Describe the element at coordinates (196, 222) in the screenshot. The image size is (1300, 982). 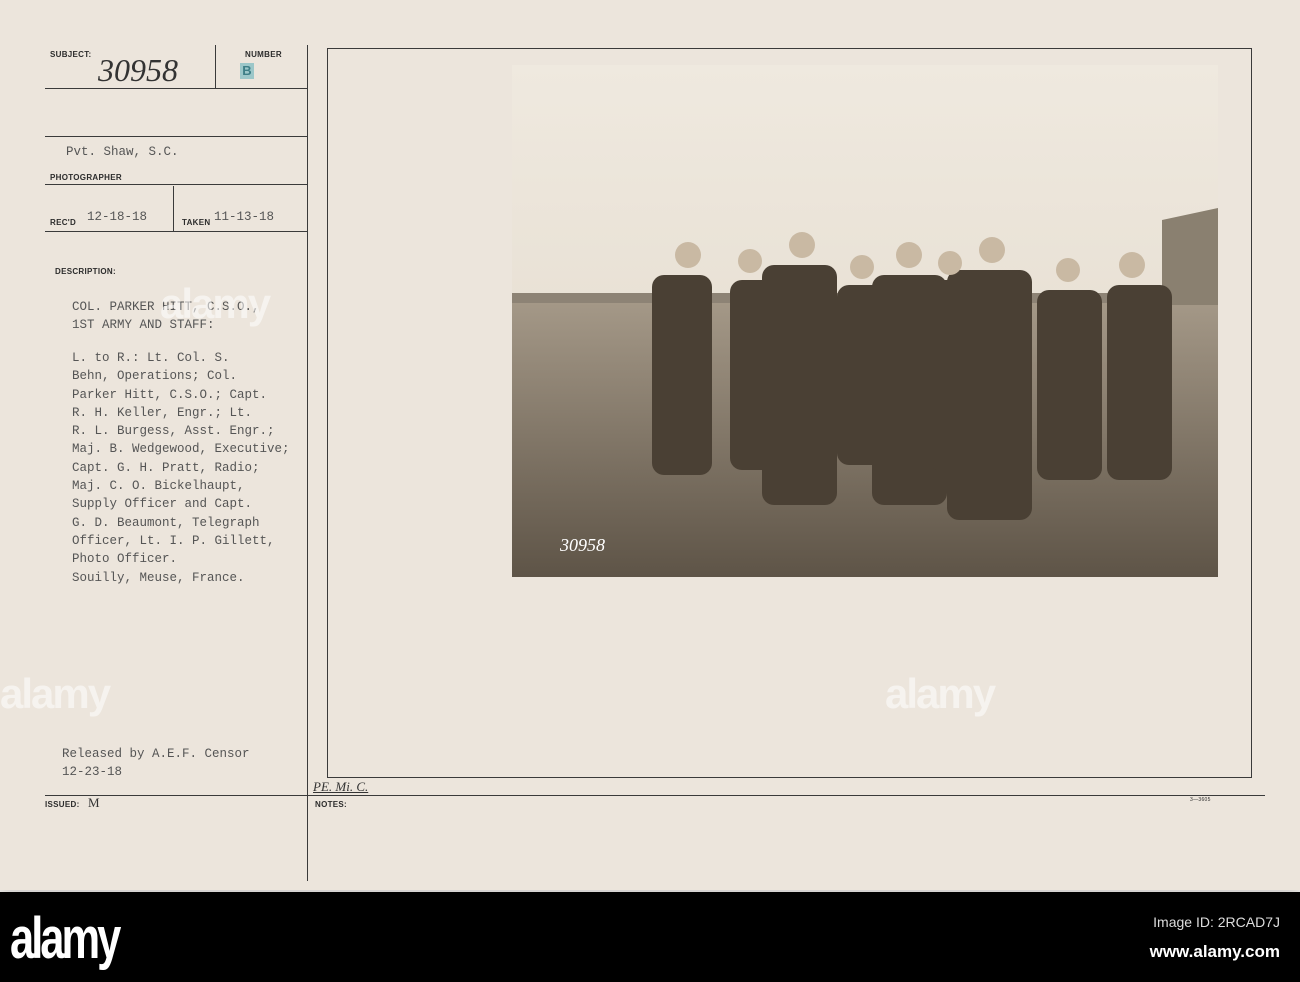
I see `taken-label: TAKEN` at that location.